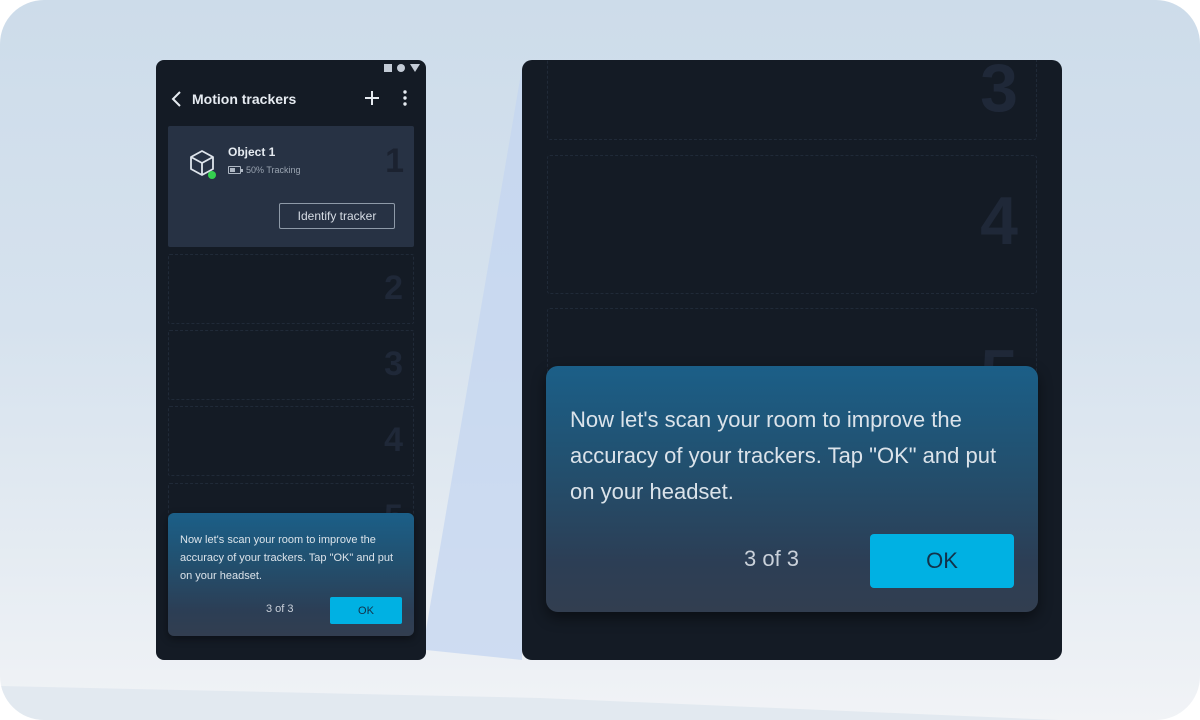  Describe the element at coordinates (792, 224) in the screenshot. I see `zoom-tracker-card-4: 4` at that location.